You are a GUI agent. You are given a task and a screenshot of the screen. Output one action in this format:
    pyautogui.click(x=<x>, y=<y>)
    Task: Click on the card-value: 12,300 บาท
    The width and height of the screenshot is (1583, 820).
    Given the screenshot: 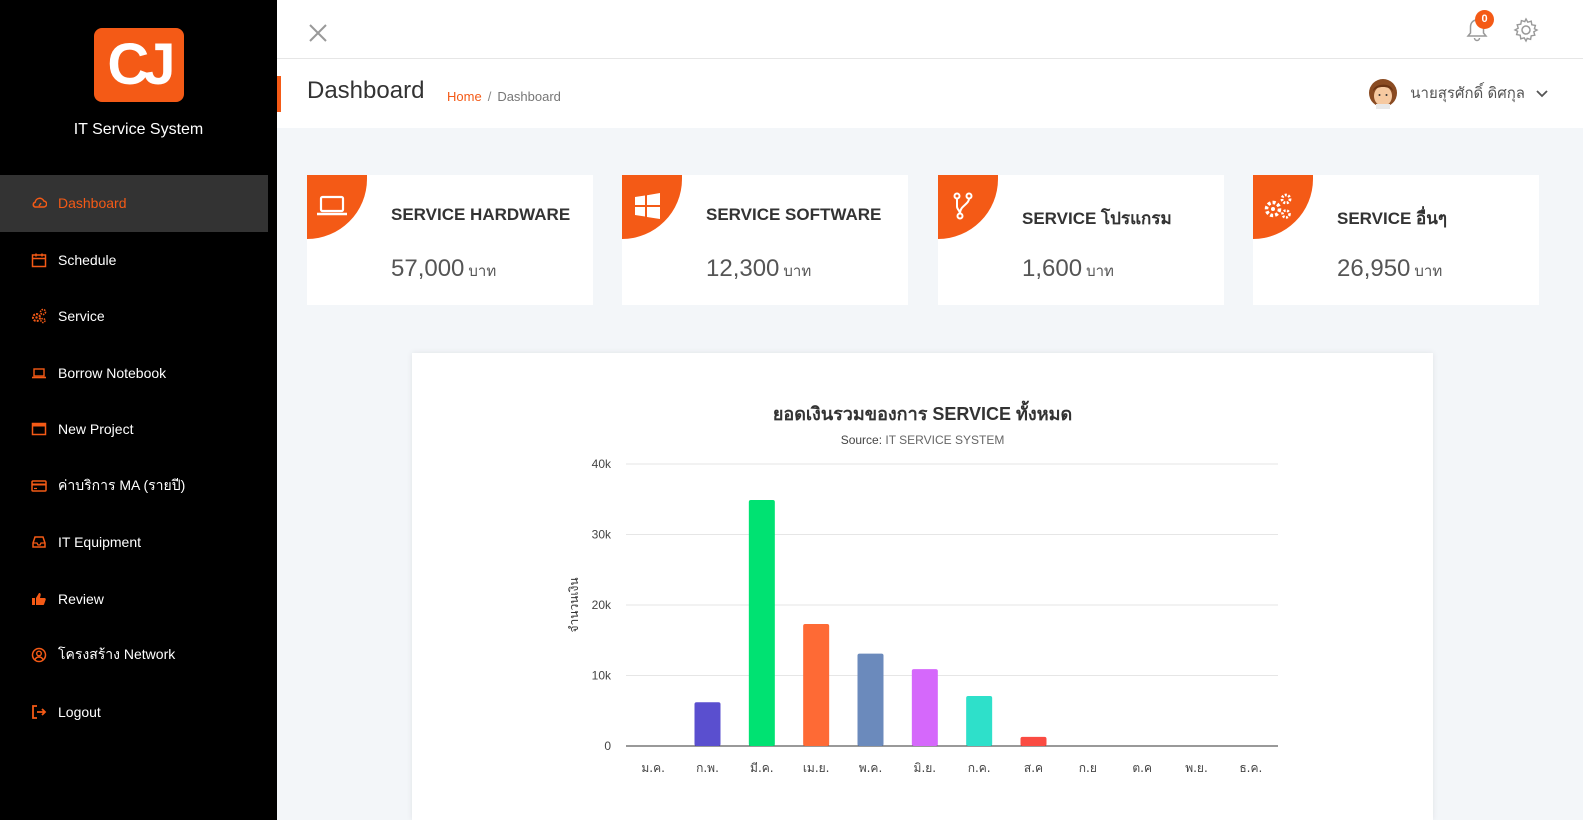 What is the action you would take?
    pyautogui.click(x=758, y=269)
    